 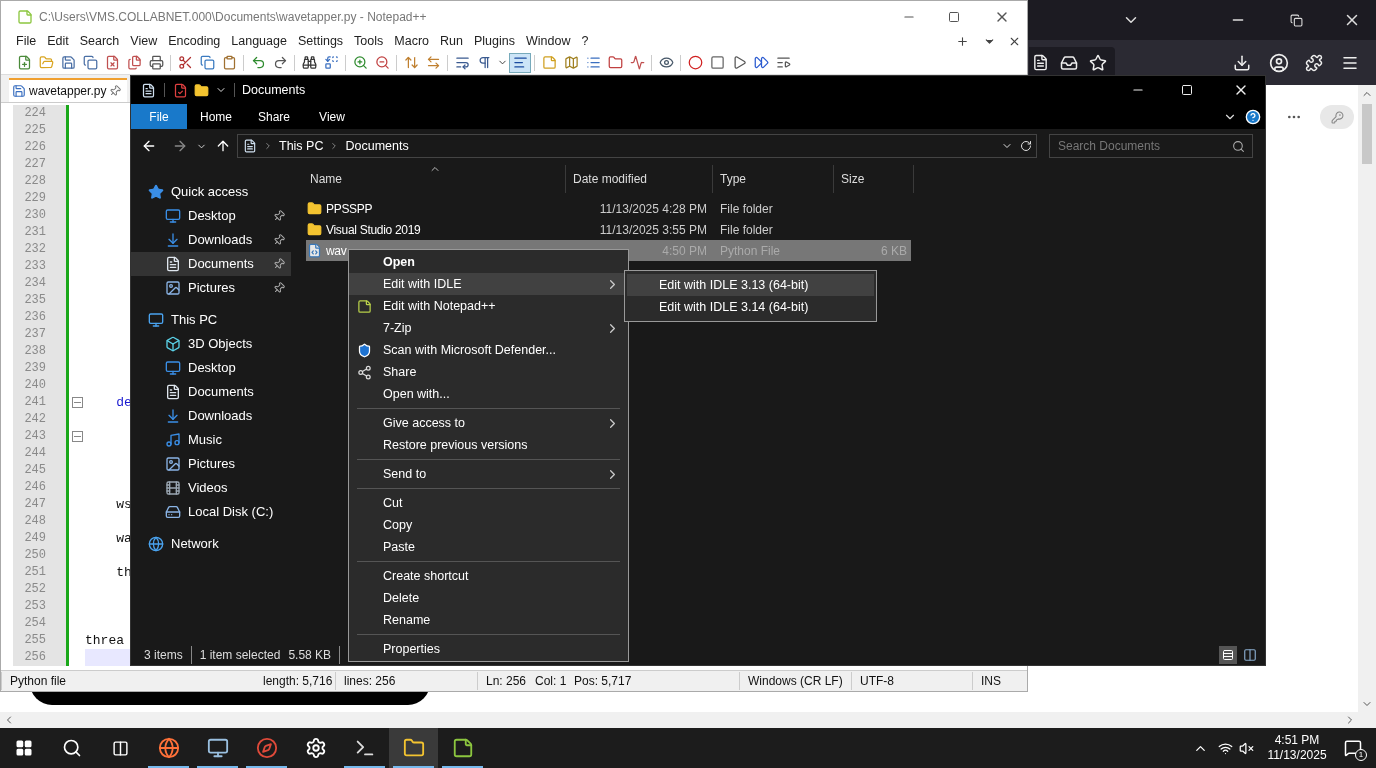 I want to click on window-title: Documents, so click(x=274, y=90).